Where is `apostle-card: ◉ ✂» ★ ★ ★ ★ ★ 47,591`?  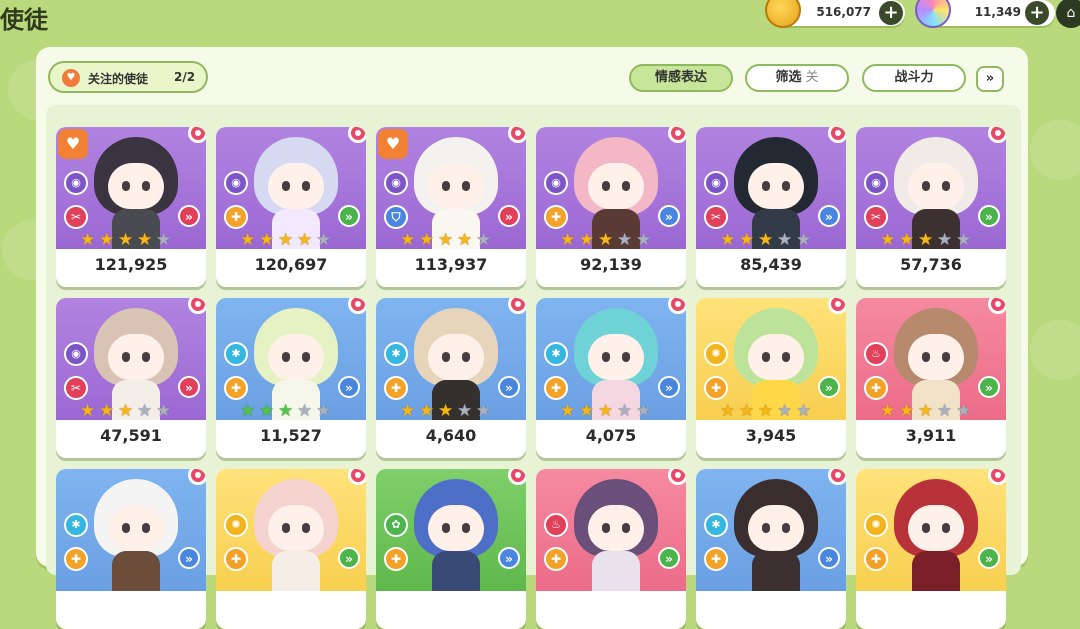 apostle-card: ◉ ✂» ★ ★ ★ ★ ★ 47,591 is located at coordinates (131, 378).